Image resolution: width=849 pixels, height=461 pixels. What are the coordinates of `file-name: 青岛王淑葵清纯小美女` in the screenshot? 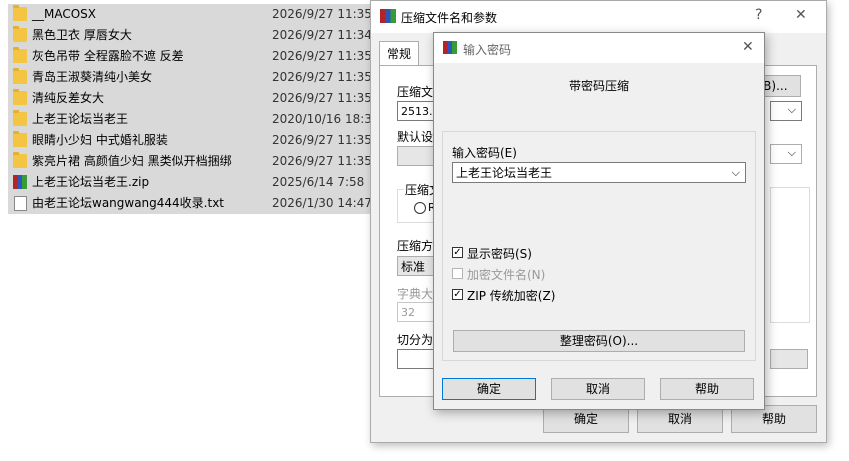 It's located at (92, 77).